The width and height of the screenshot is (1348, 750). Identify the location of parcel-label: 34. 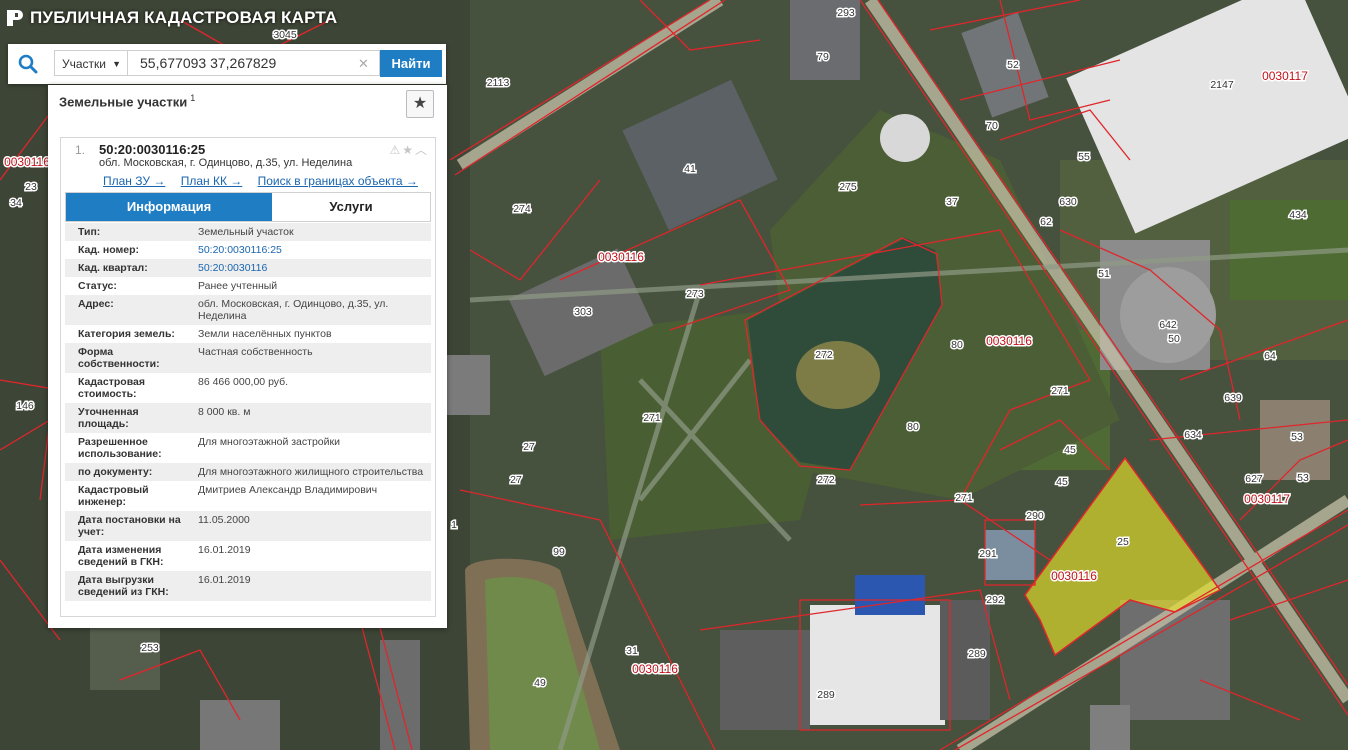
(16, 203).